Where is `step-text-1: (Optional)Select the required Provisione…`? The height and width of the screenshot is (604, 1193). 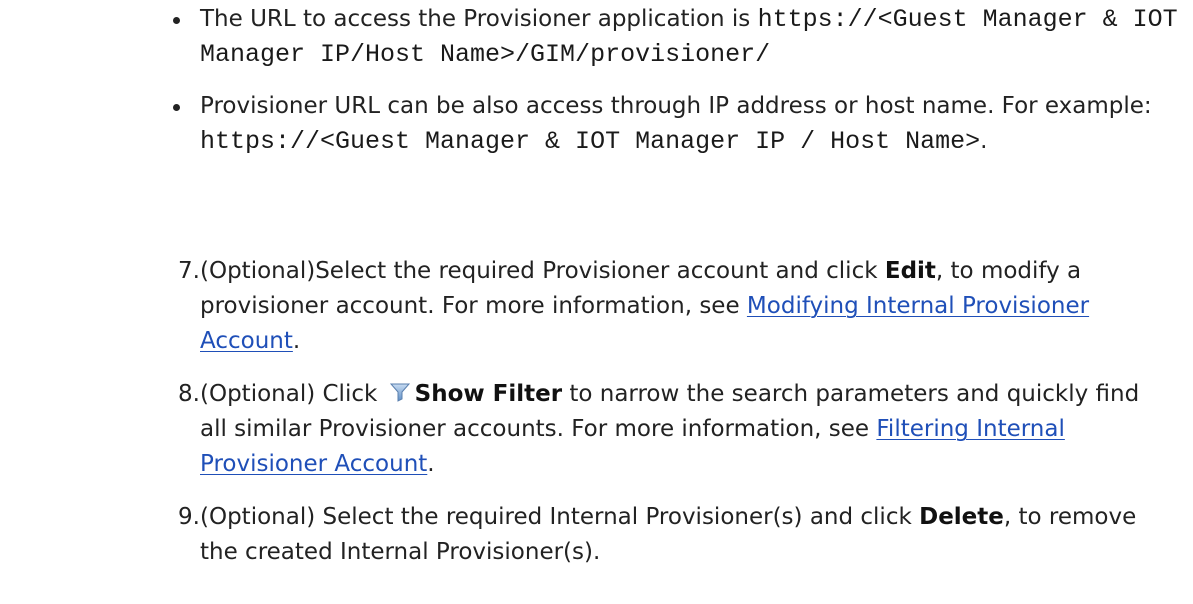
step-text-1: (Optional)Select the required Provisione… is located at coordinates (542, 271).